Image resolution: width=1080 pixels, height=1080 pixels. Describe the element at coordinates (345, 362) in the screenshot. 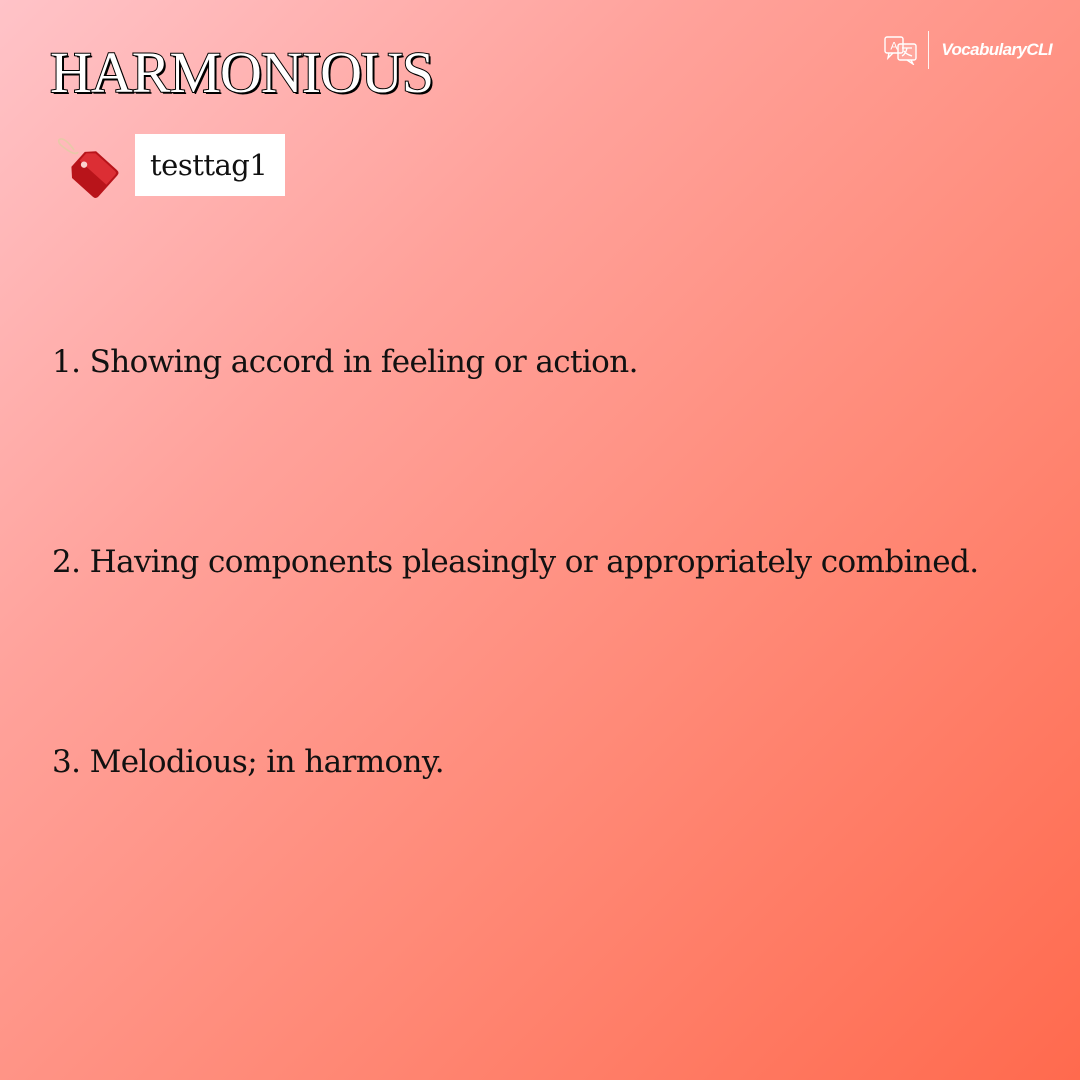

I see `definition-1: 1. Showing accord in feeling or action.` at that location.